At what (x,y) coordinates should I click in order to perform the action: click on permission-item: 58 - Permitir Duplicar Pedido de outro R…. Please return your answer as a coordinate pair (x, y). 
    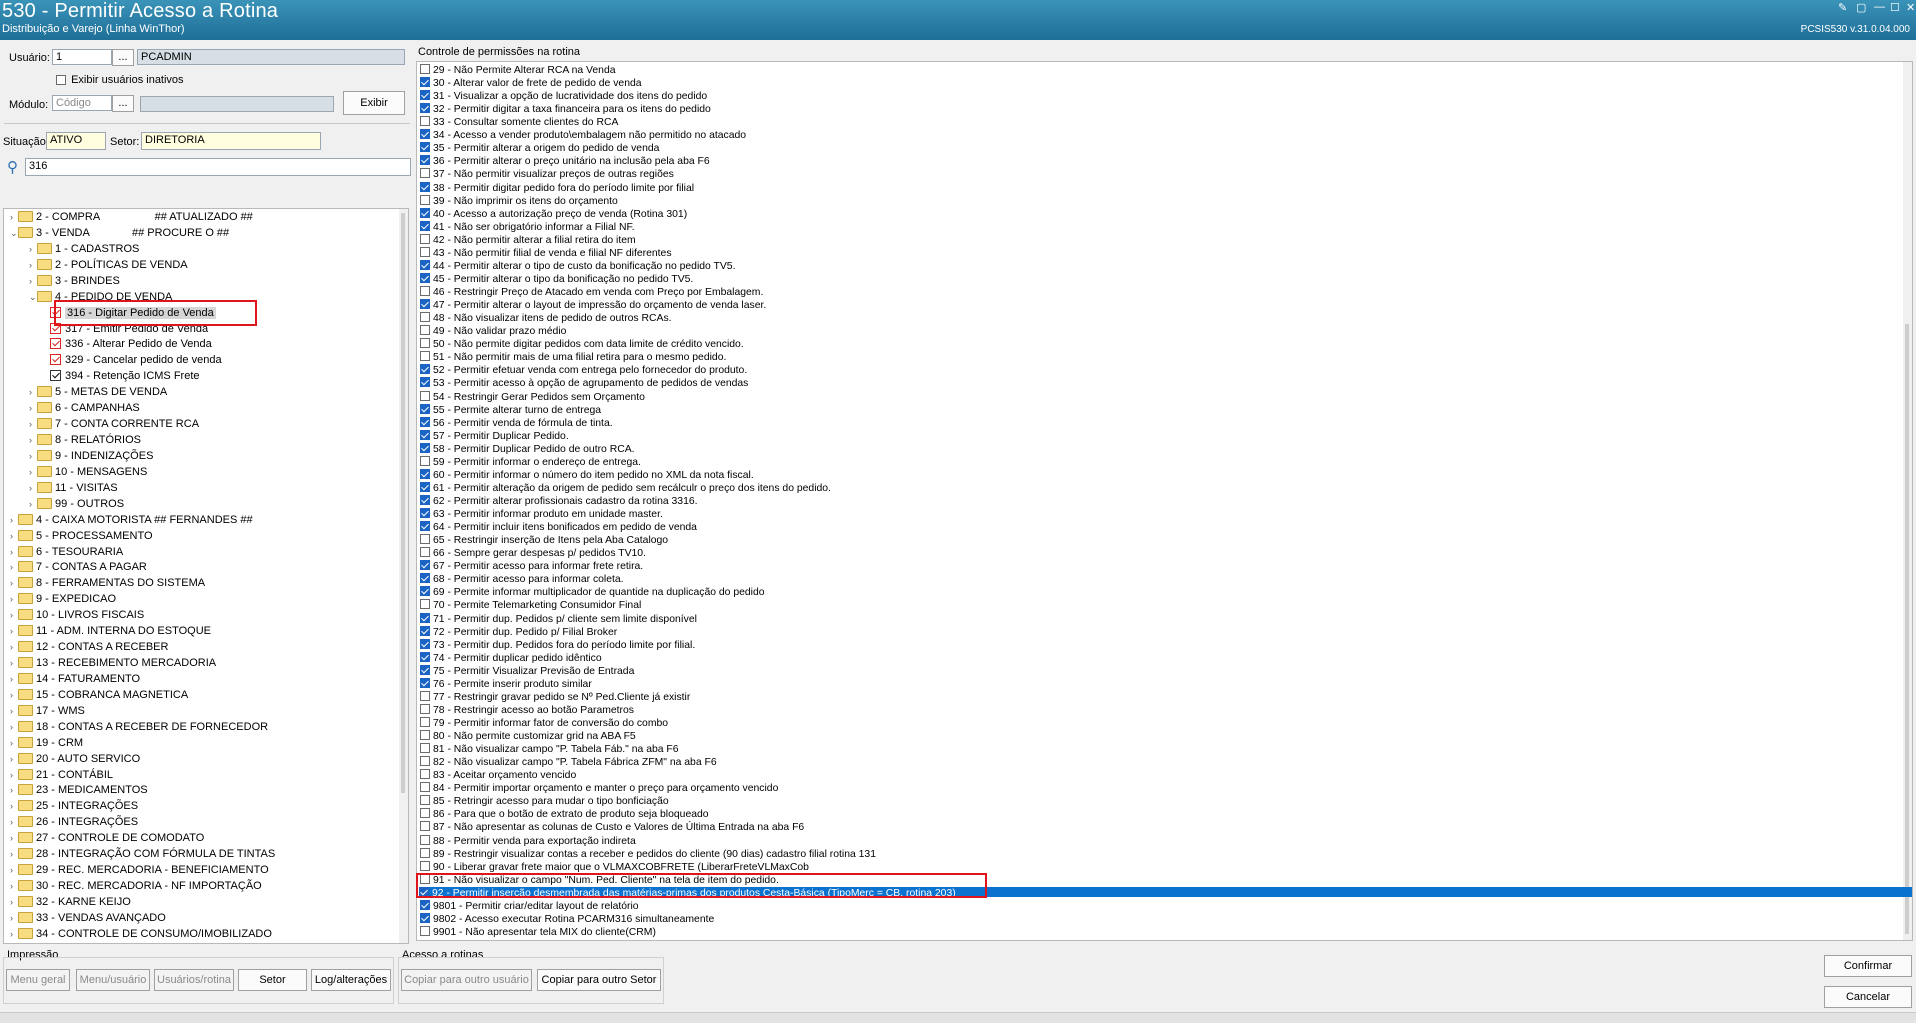
    Looking at the image, I should click on (527, 448).